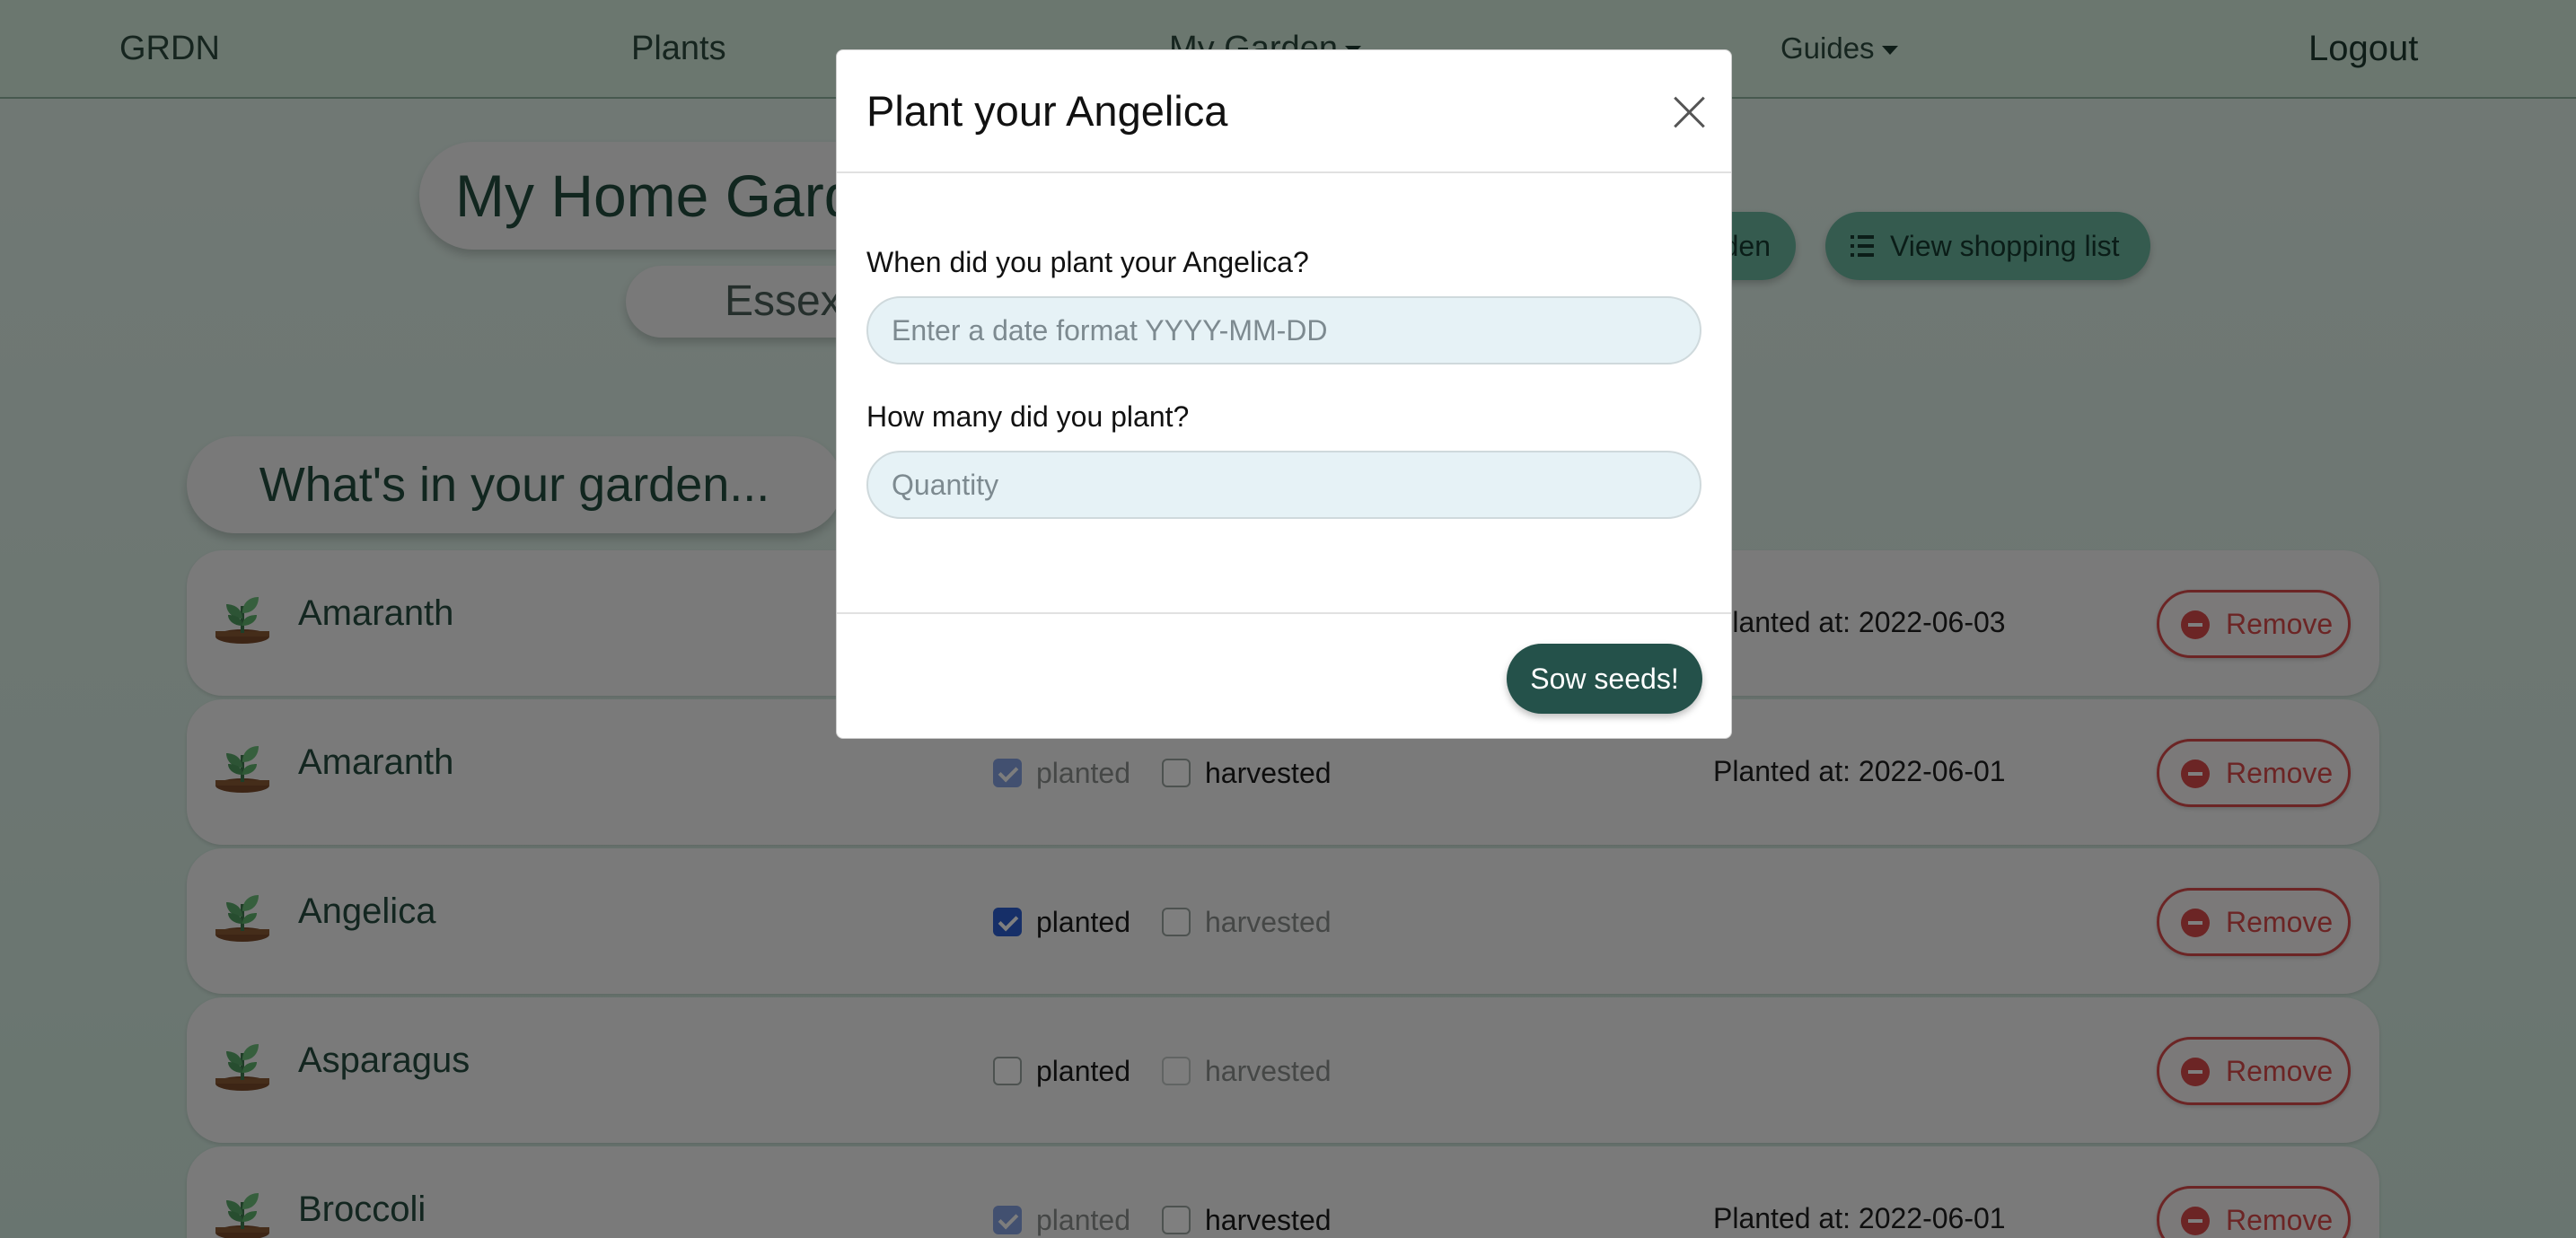 The width and height of the screenshot is (2576, 1238). What do you see at coordinates (1047, 111) in the screenshot?
I see `modal-title: Plant your Angelica` at bounding box center [1047, 111].